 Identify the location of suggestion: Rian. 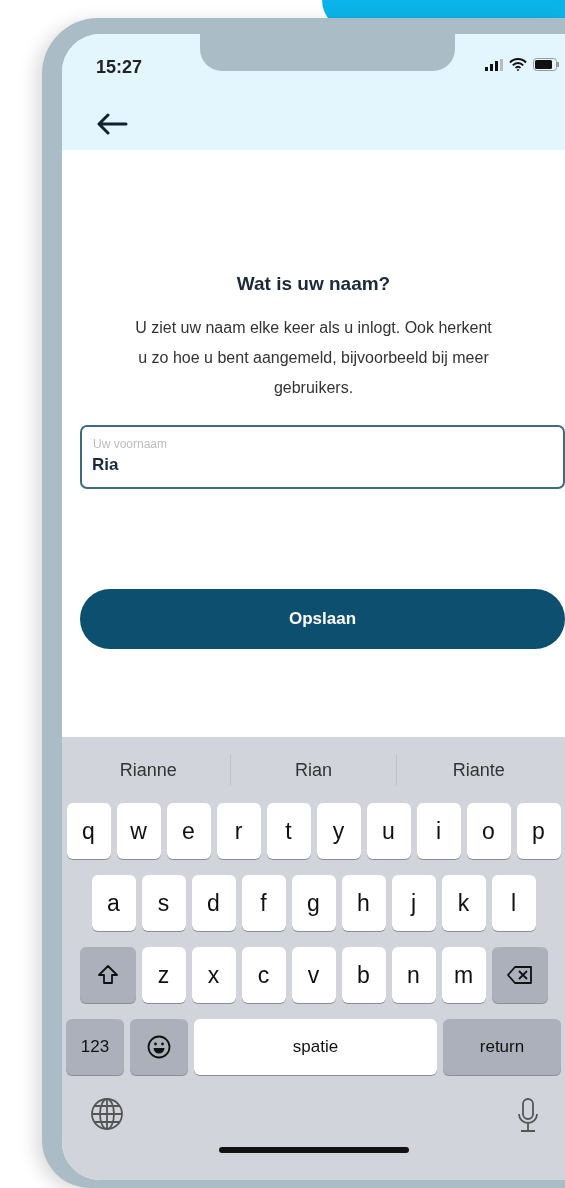
(313, 770).